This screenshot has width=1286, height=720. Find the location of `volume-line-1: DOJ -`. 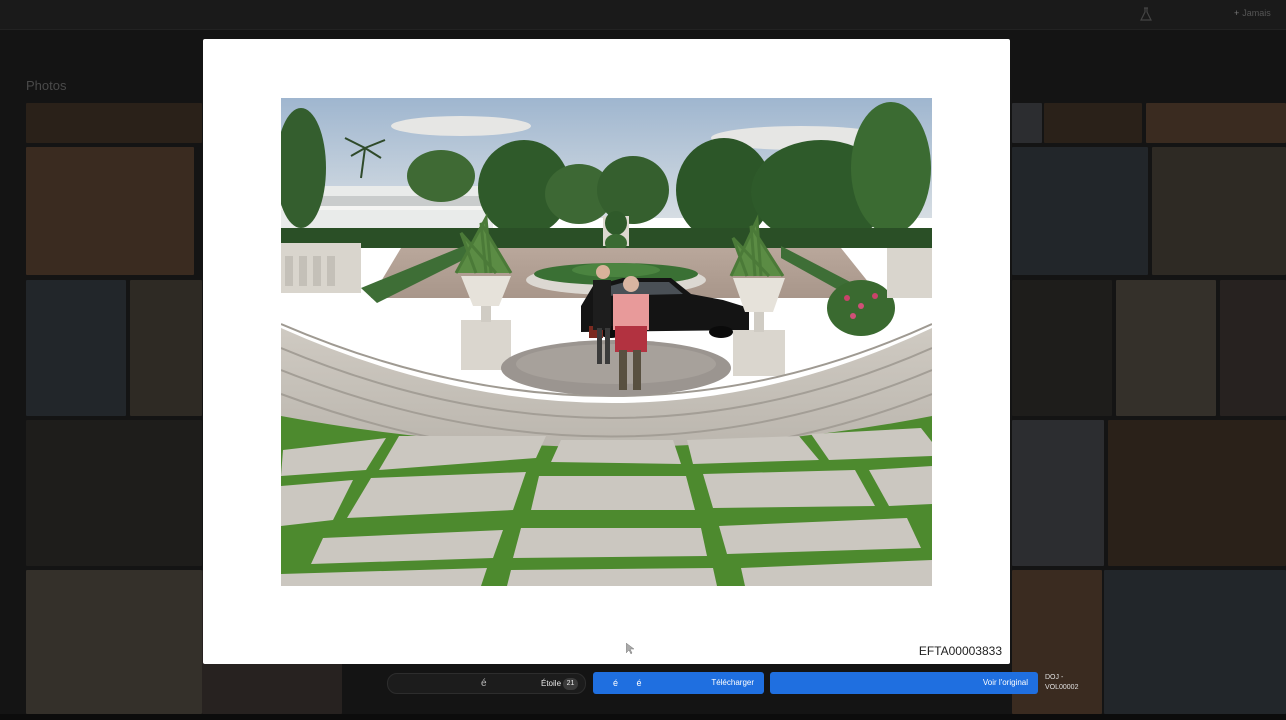

volume-line-1: DOJ - is located at coordinates (1054, 677).